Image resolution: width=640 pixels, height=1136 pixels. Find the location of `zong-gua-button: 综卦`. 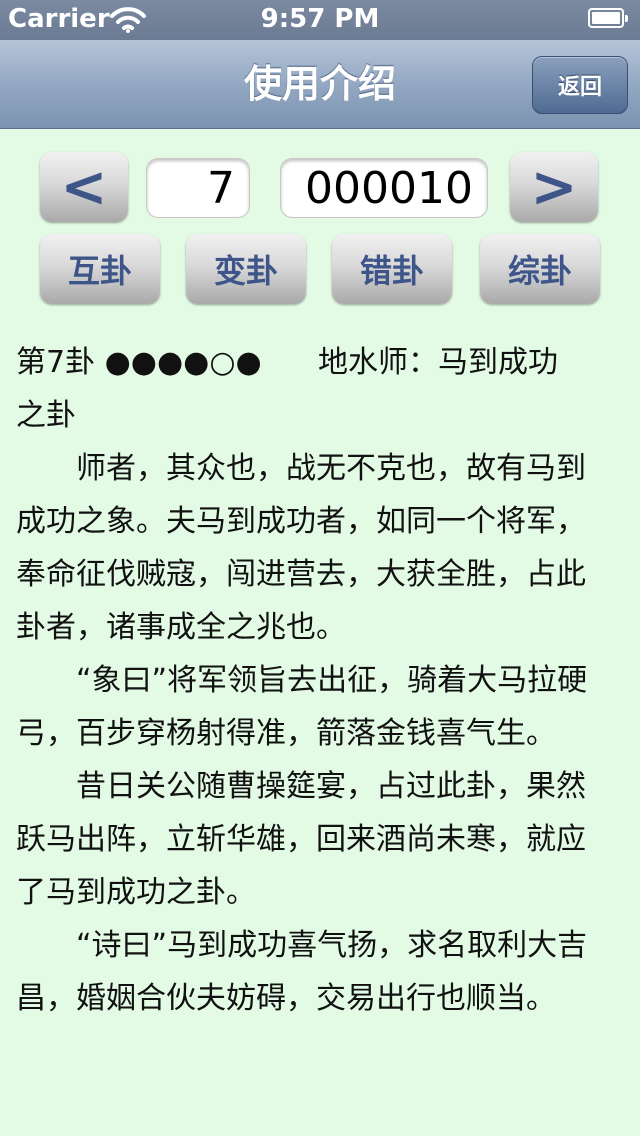

zong-gua-button: 综卦 is located at coordinates (540, 269).